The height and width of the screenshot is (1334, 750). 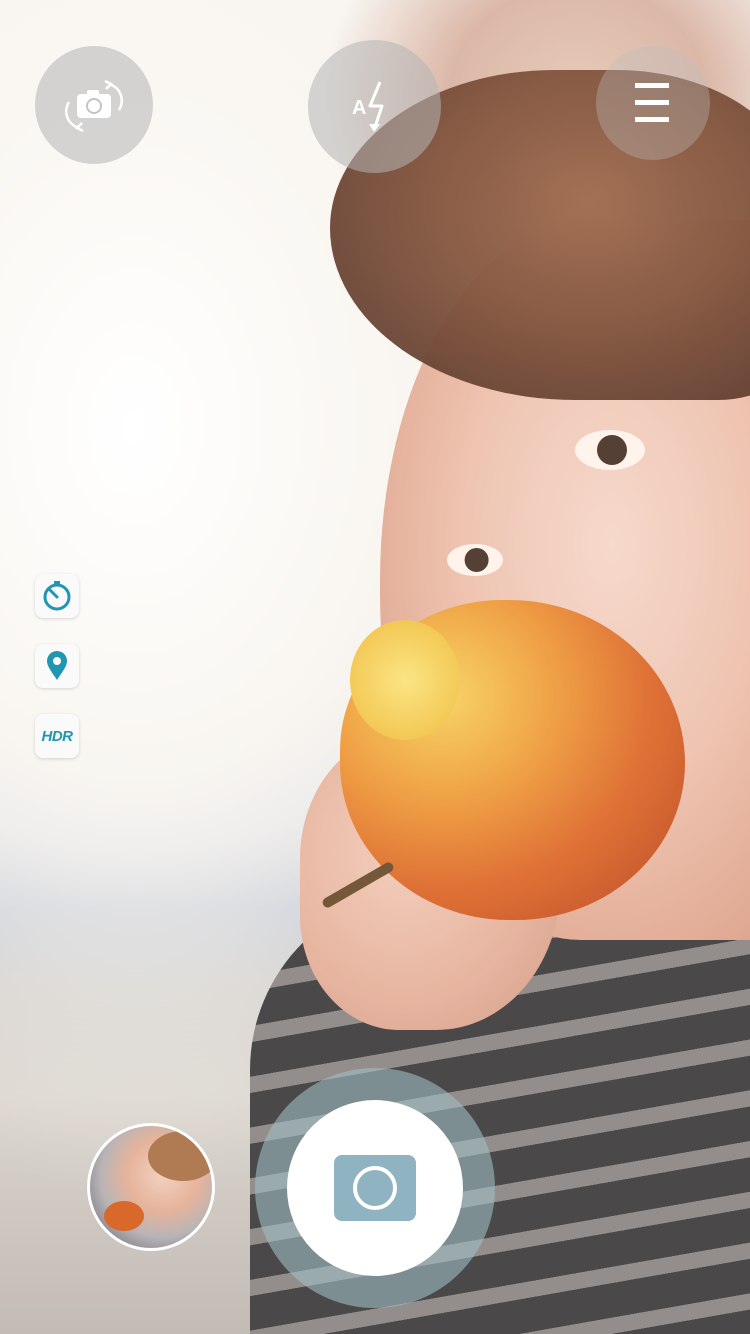 I want to click on shutter-button, so click(x=375, y=1188).